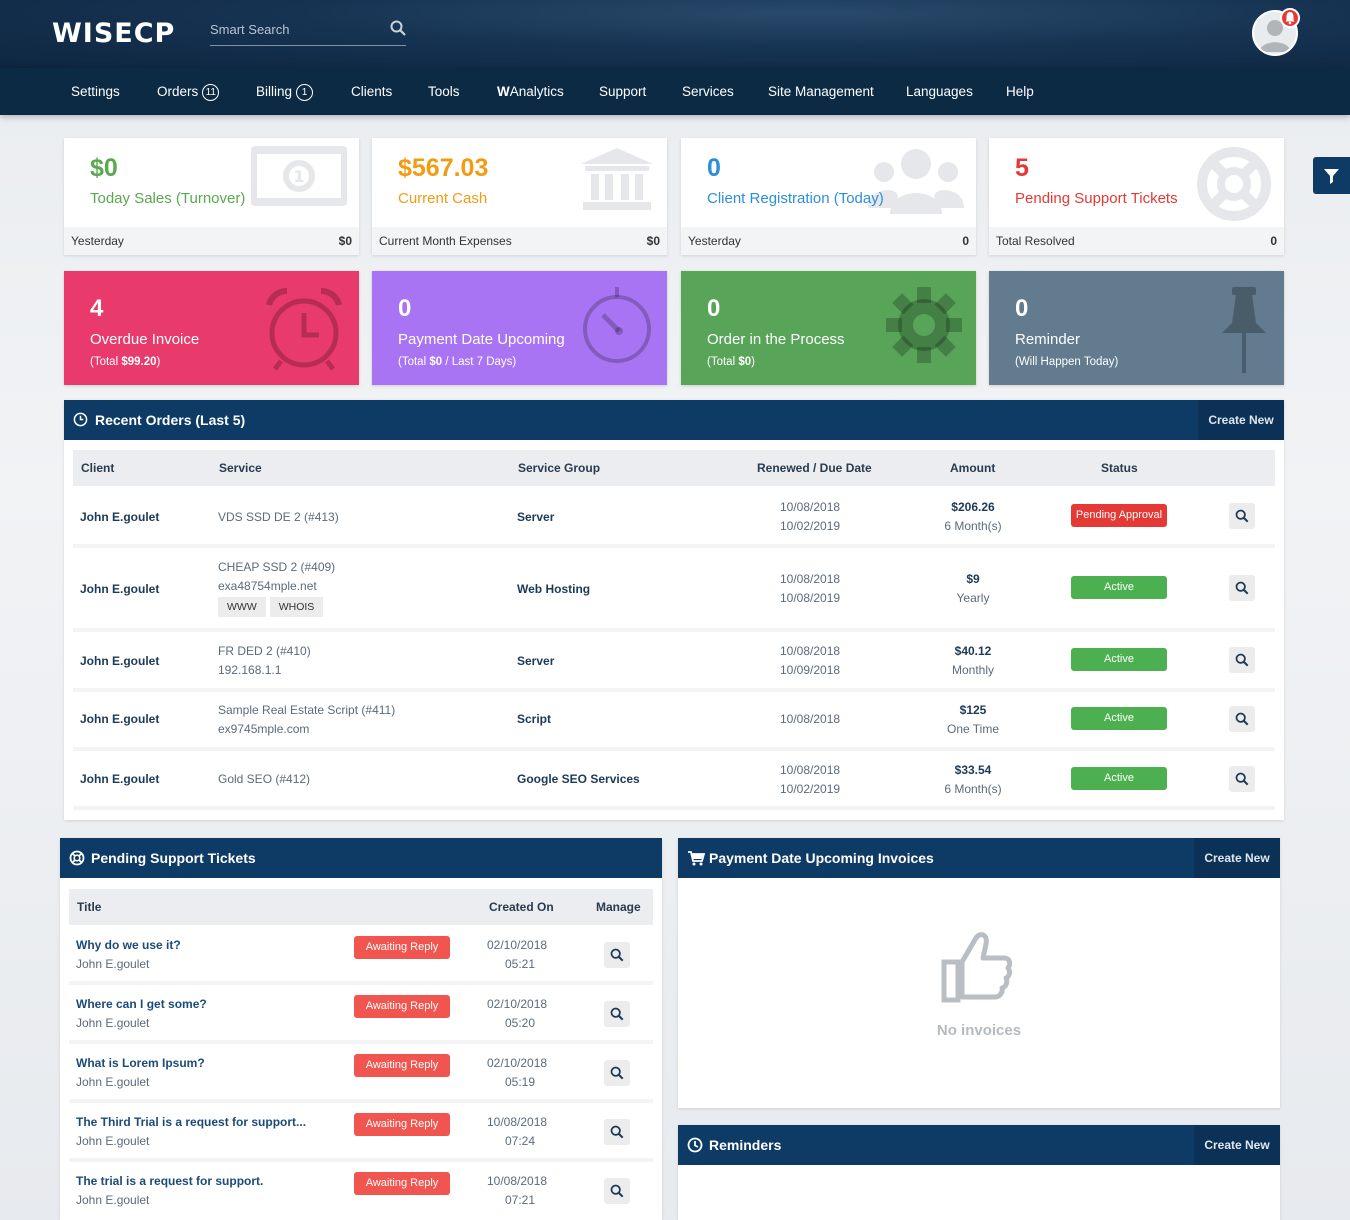 The width and height of the screenshot is (1350, 1220). I want to click on order-amount: $9, so click(973, 579).